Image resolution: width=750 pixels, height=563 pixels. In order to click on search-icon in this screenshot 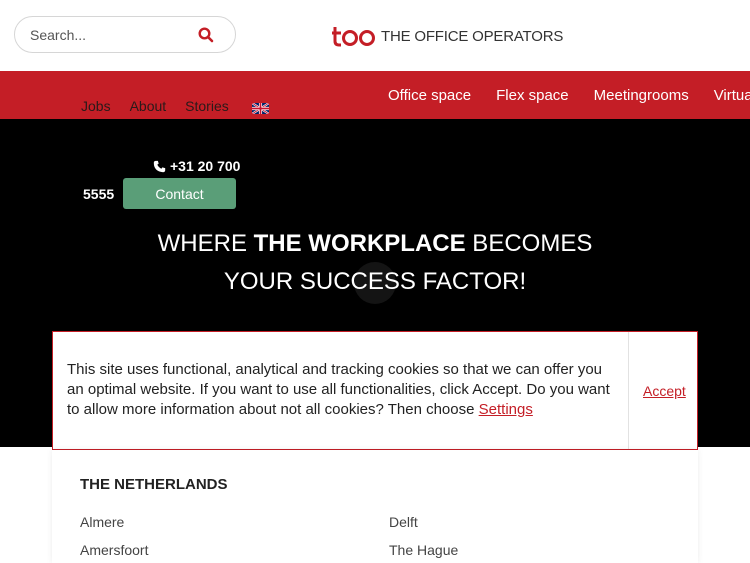, I will do `click(206, 35)`.